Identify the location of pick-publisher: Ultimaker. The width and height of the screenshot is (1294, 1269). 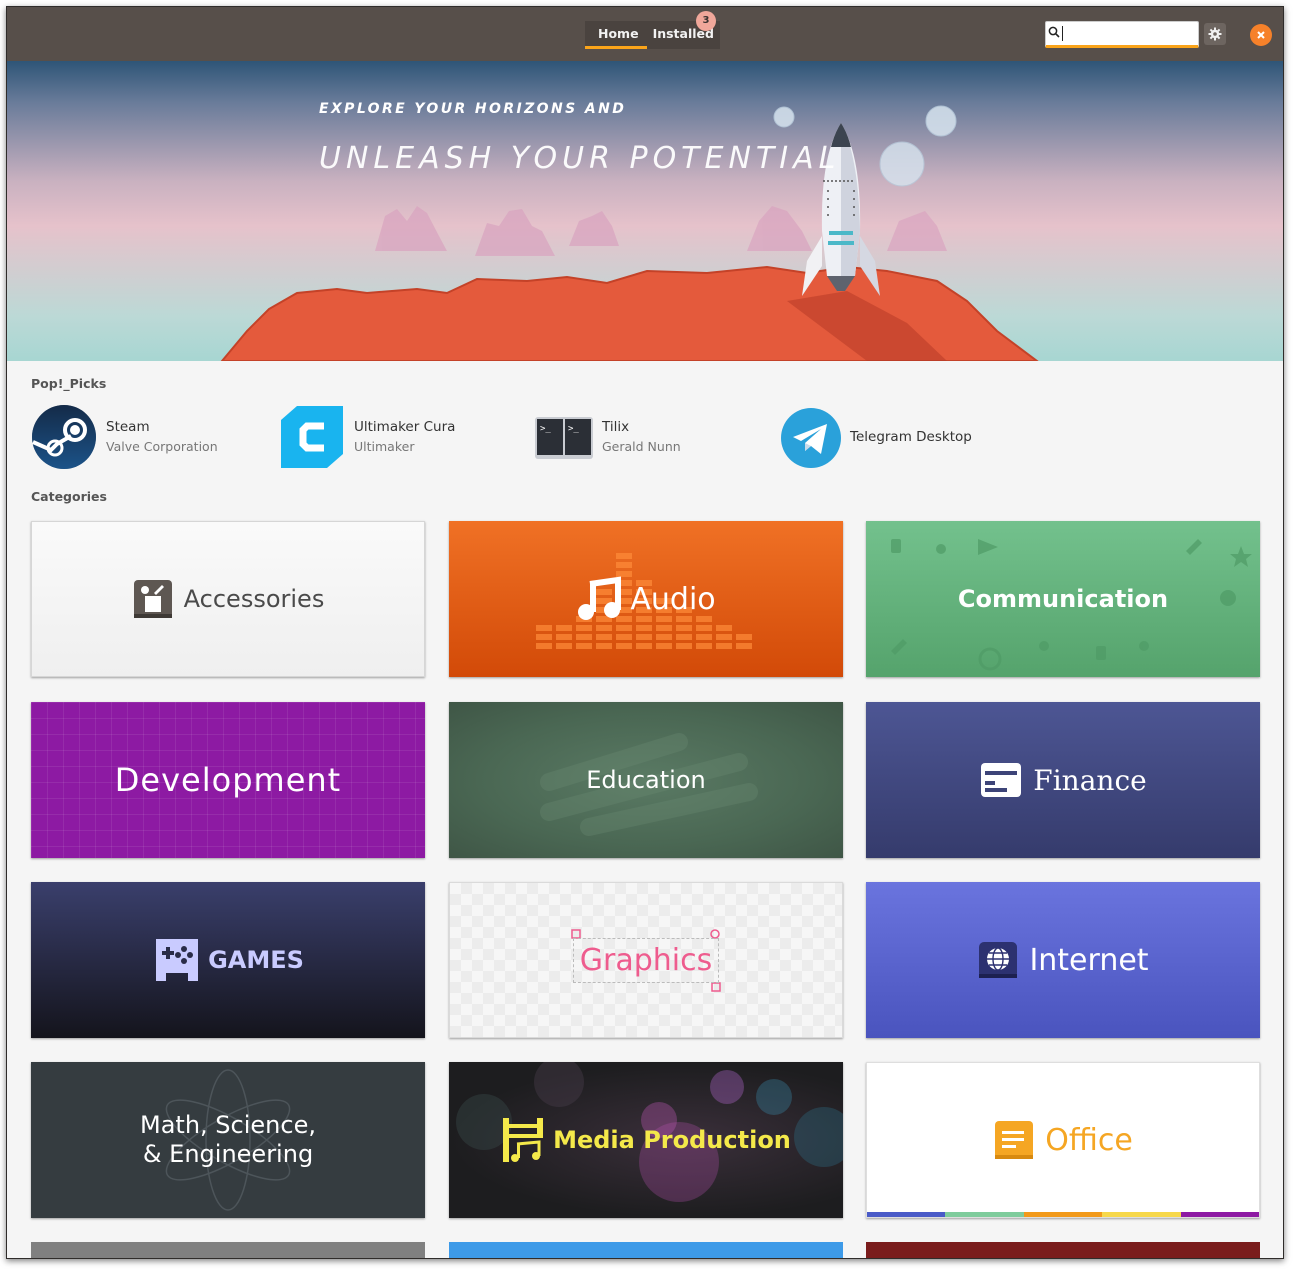
(384, 446).